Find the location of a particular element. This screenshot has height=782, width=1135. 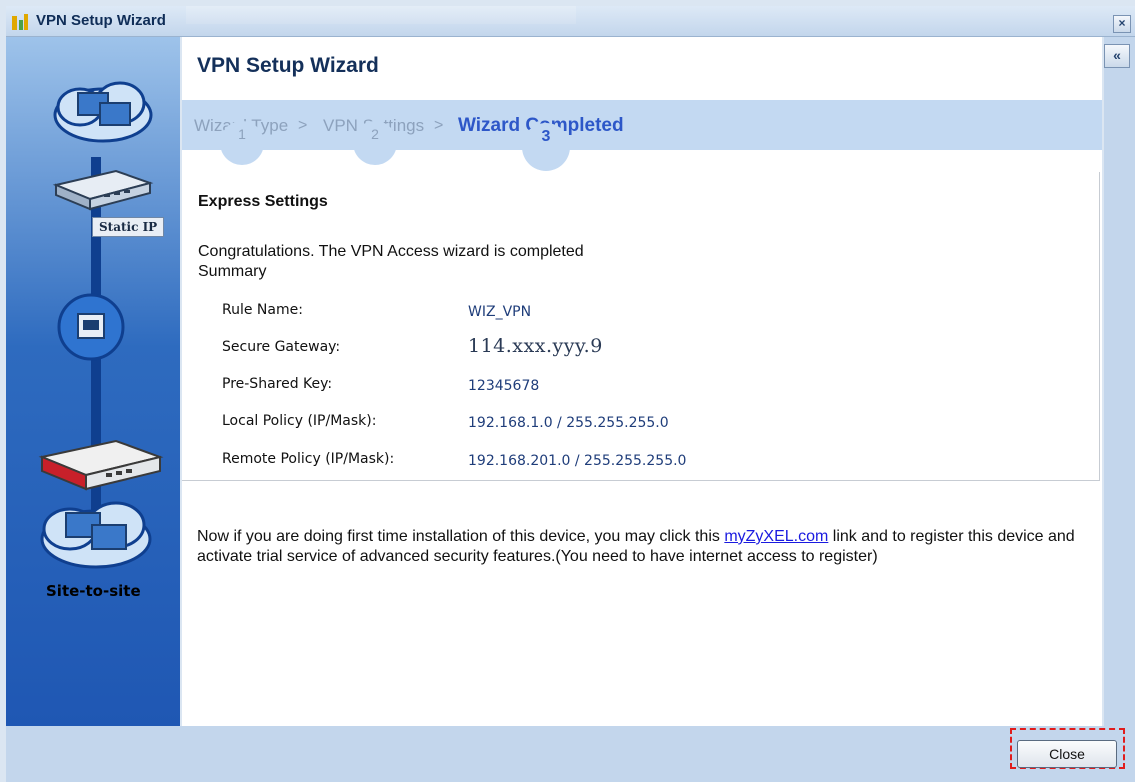

window-titlebar: VPN Setup Wizard × is located at coordinates (570, 21).